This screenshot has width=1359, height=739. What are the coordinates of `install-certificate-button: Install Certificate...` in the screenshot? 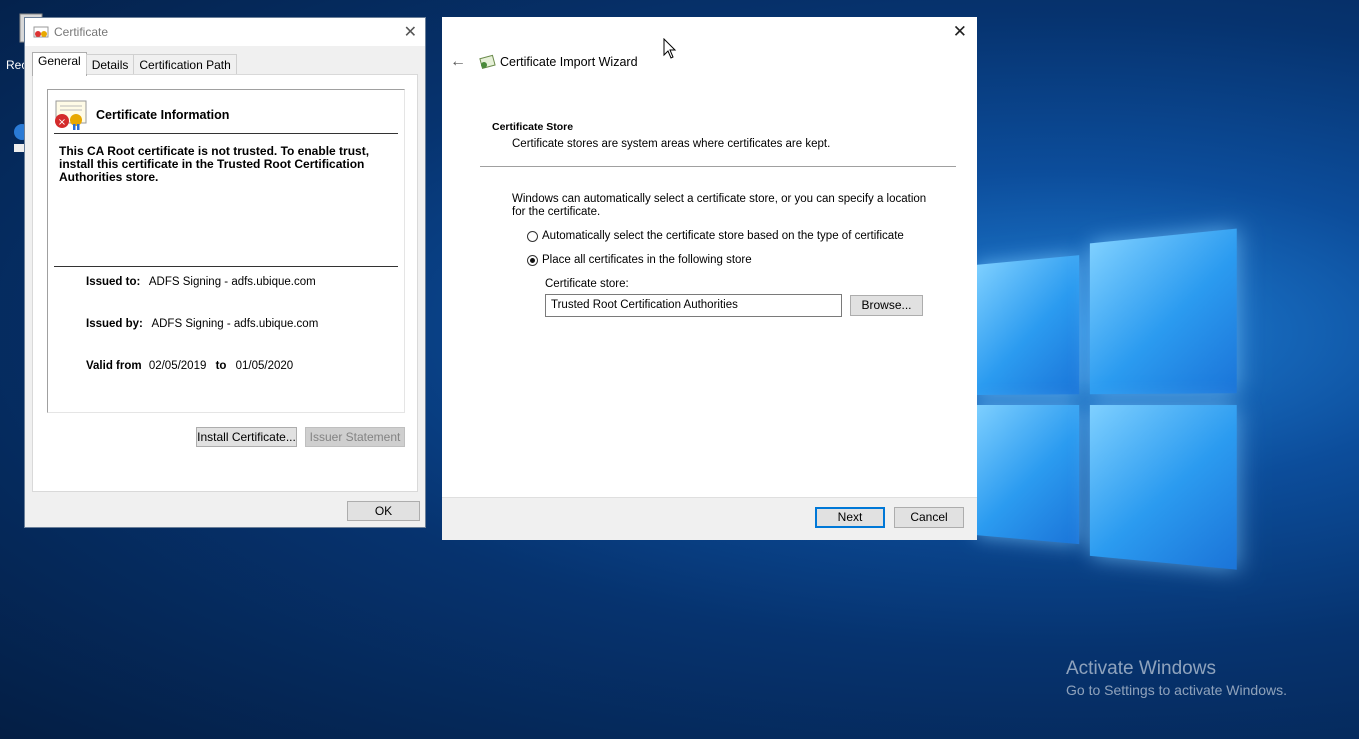 It's located at (246, 437).